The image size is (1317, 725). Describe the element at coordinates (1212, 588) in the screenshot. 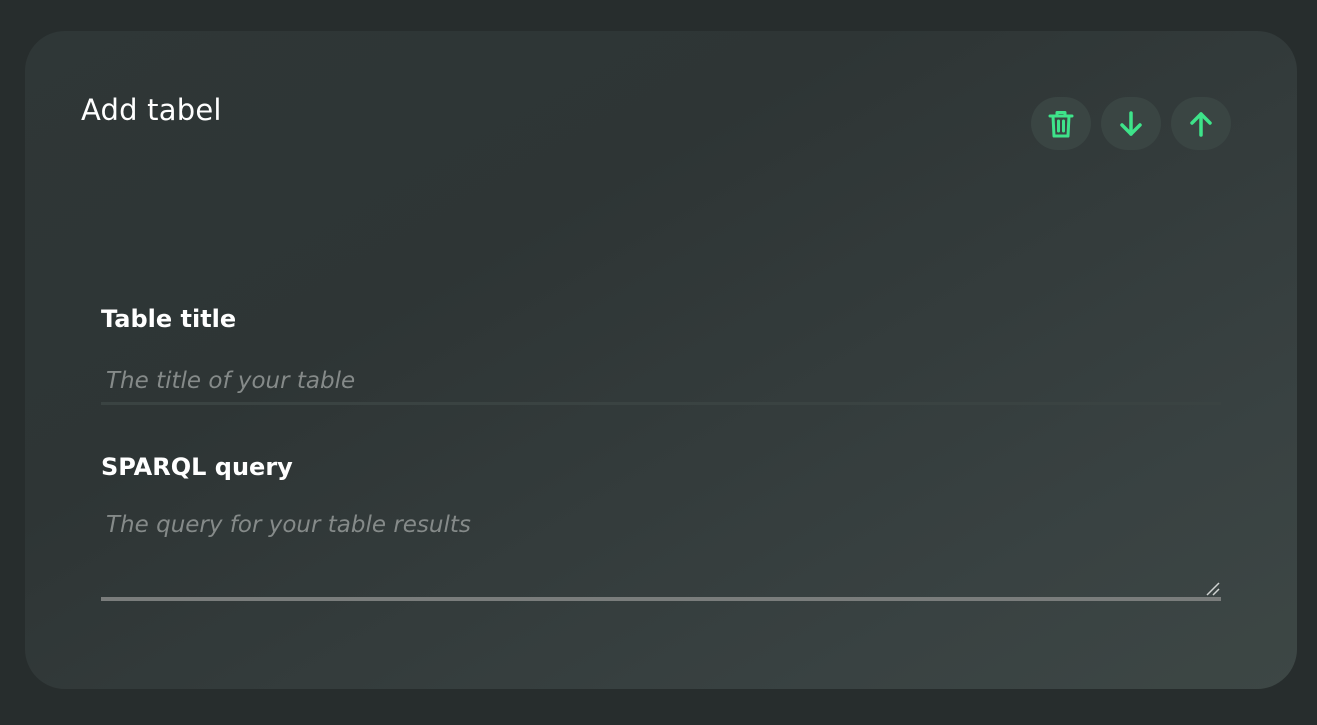

I see `resize-handle-icon` at that location.